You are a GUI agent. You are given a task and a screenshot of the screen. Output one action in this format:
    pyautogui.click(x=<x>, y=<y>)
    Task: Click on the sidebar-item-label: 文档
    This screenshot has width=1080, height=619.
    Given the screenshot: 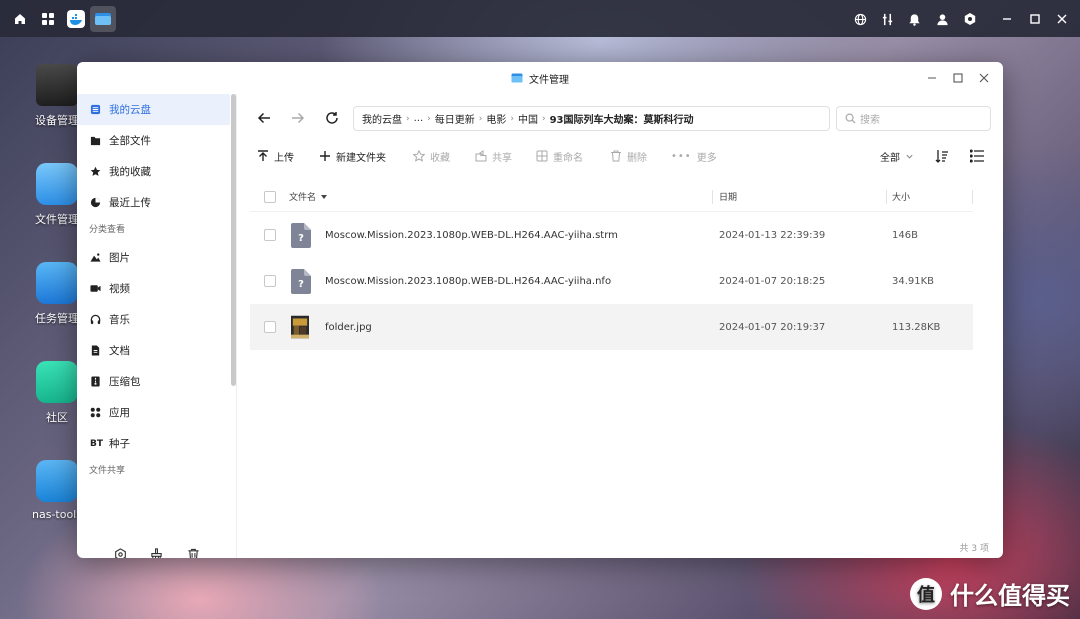 What is the action you would take?
    pyautogui.click(x=119, y=351)
    